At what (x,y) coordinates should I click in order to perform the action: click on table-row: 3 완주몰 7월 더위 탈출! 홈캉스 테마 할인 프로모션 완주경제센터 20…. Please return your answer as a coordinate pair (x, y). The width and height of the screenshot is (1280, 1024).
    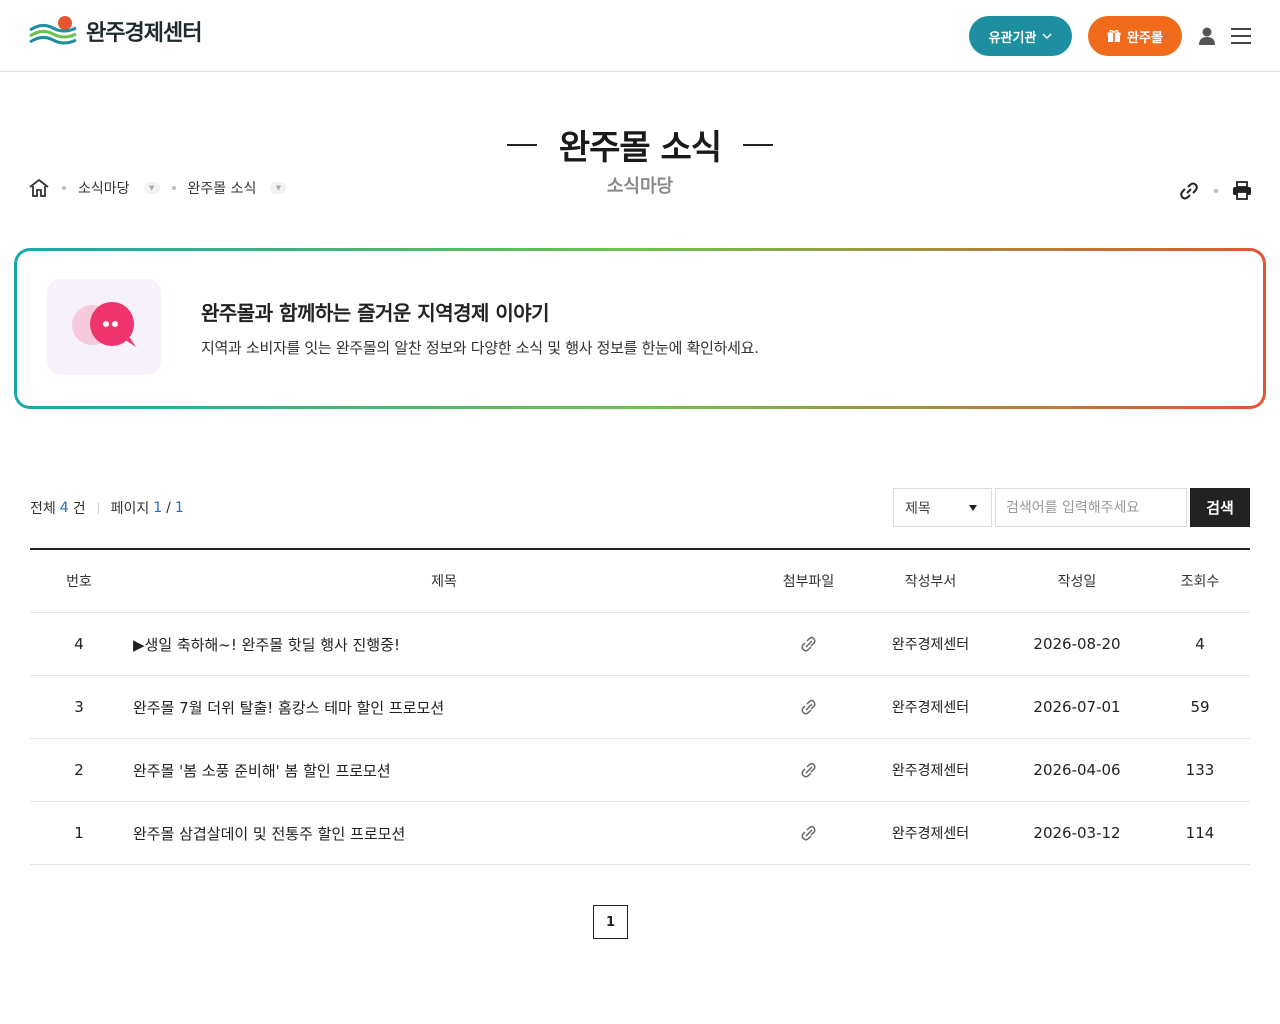
    Looking at the image, I should click on (640, 707).